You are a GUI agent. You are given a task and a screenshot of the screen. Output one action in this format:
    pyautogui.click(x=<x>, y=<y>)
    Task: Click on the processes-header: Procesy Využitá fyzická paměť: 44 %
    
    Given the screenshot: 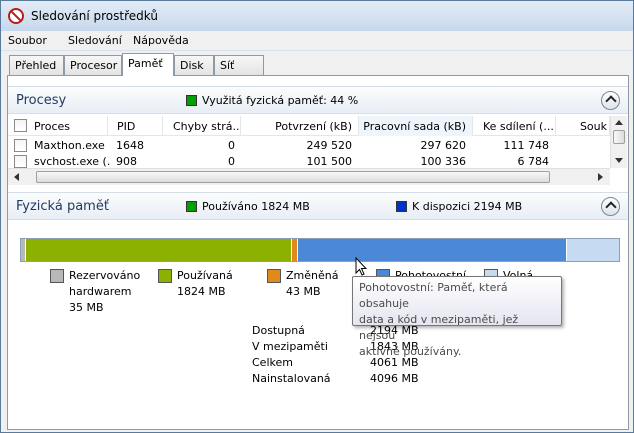 What is the action you would take?
    pyautogui.click(x=318, y=100)
    